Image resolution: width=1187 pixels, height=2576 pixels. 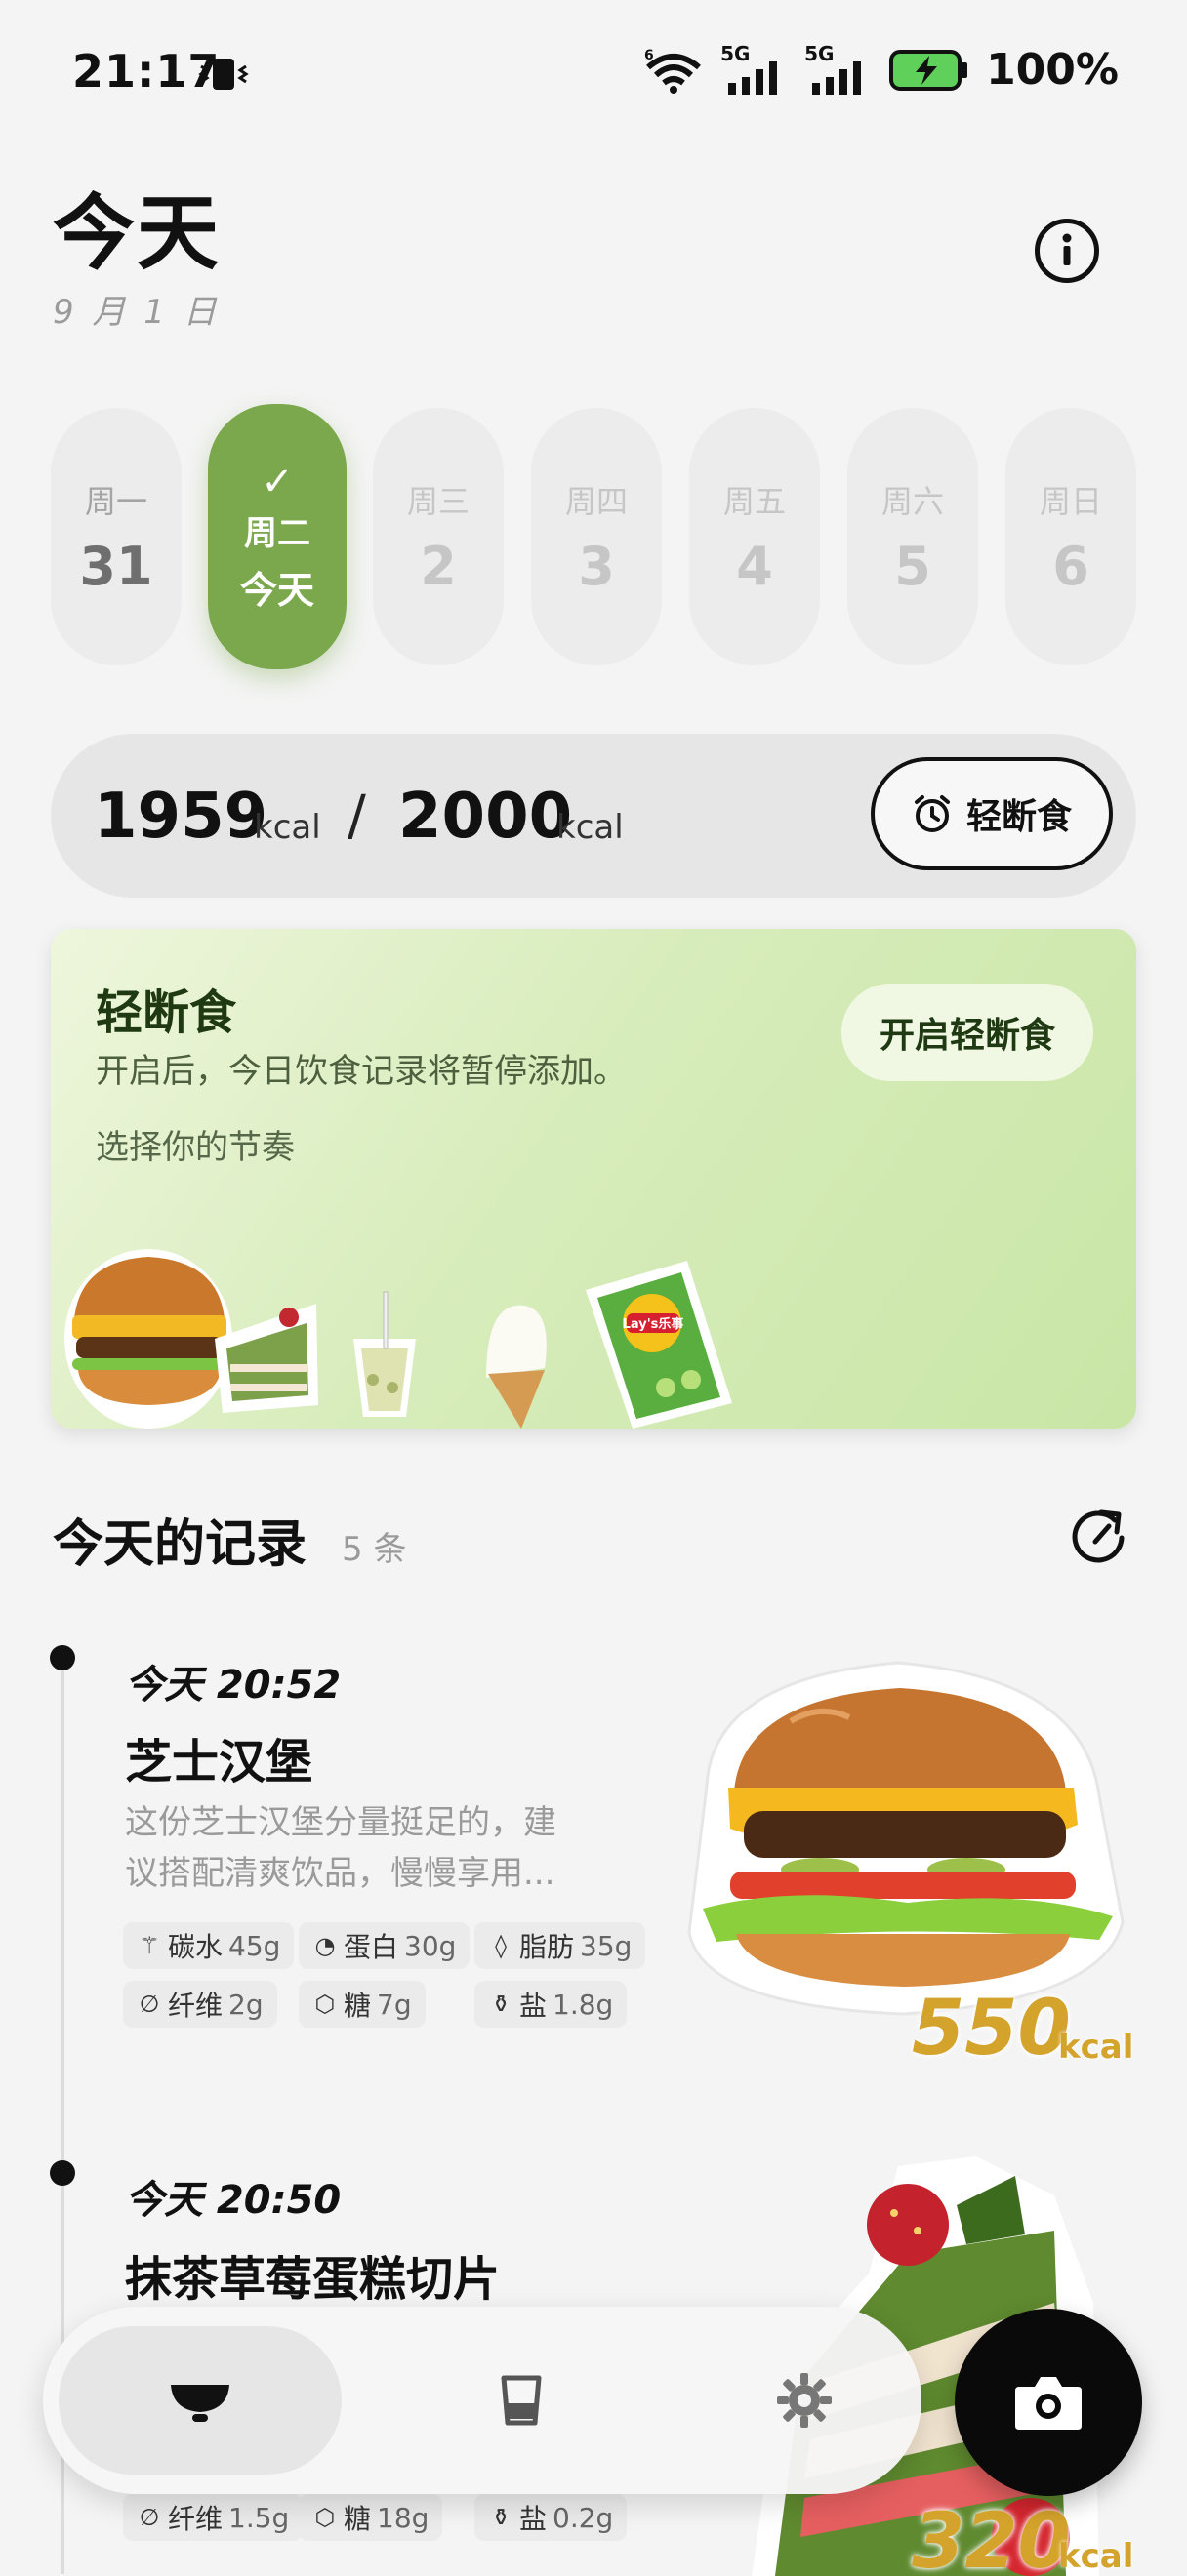 I want to click on chips-brand: Lay's乐事, so click(x=653, y=1324).